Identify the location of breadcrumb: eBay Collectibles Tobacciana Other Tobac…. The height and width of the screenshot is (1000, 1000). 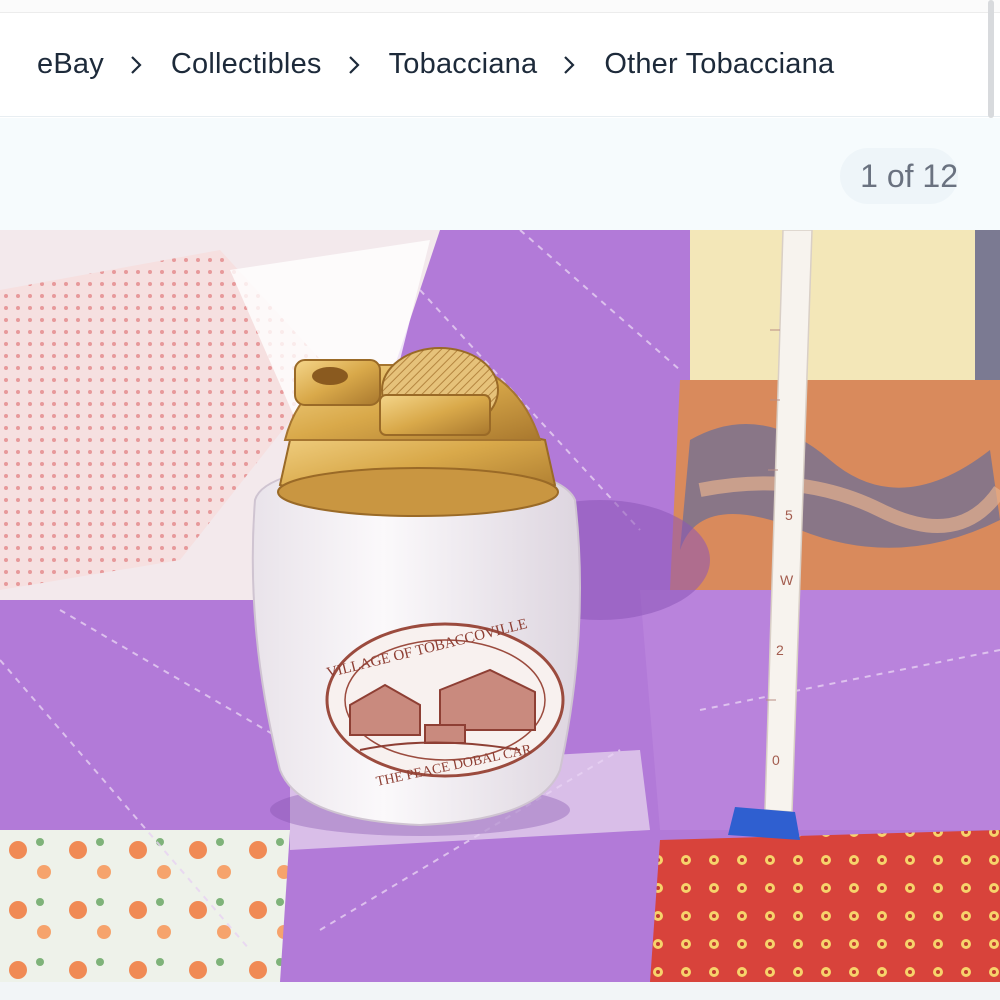
(500, 65).